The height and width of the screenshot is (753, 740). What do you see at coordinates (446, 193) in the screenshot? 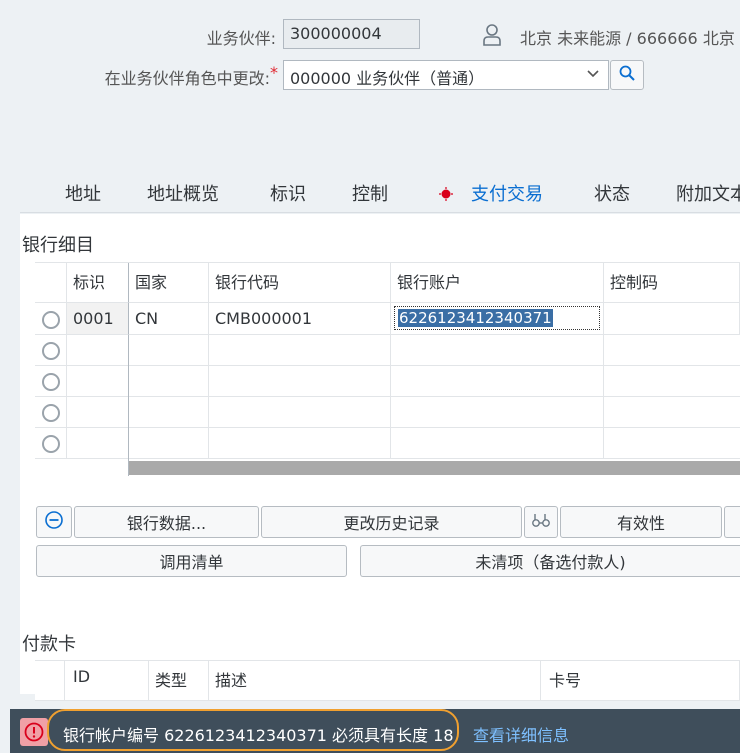
I see `error-indicator-icon` at bounding box center [446, 193].